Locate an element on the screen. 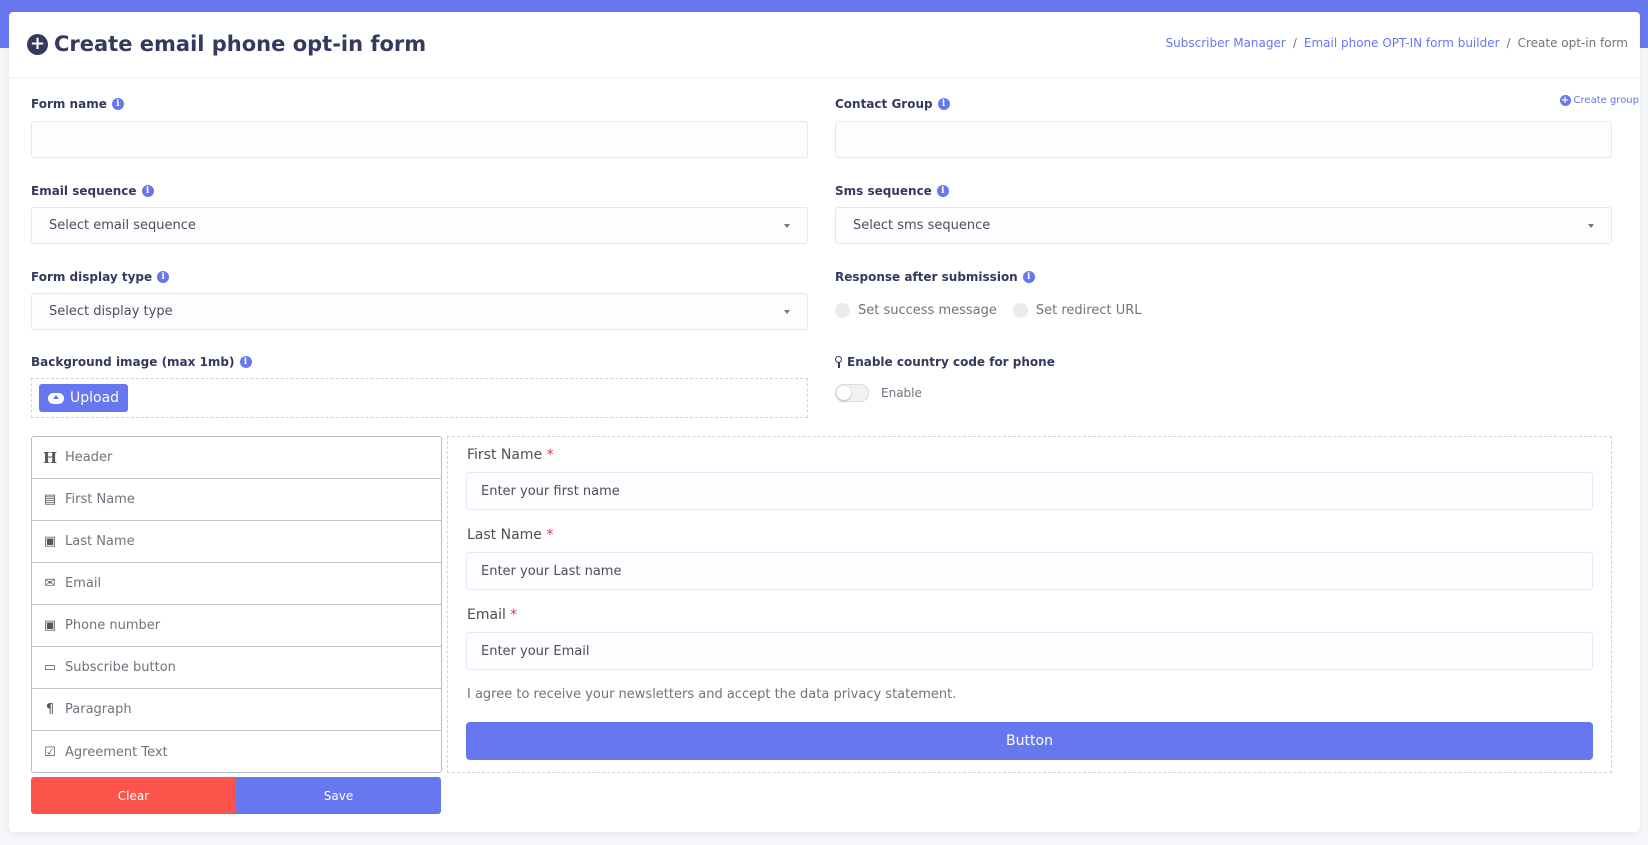 The image size is (1648, 845). palette-item-phone-number: ▣ Phone number is located at coordinates (236, 626).